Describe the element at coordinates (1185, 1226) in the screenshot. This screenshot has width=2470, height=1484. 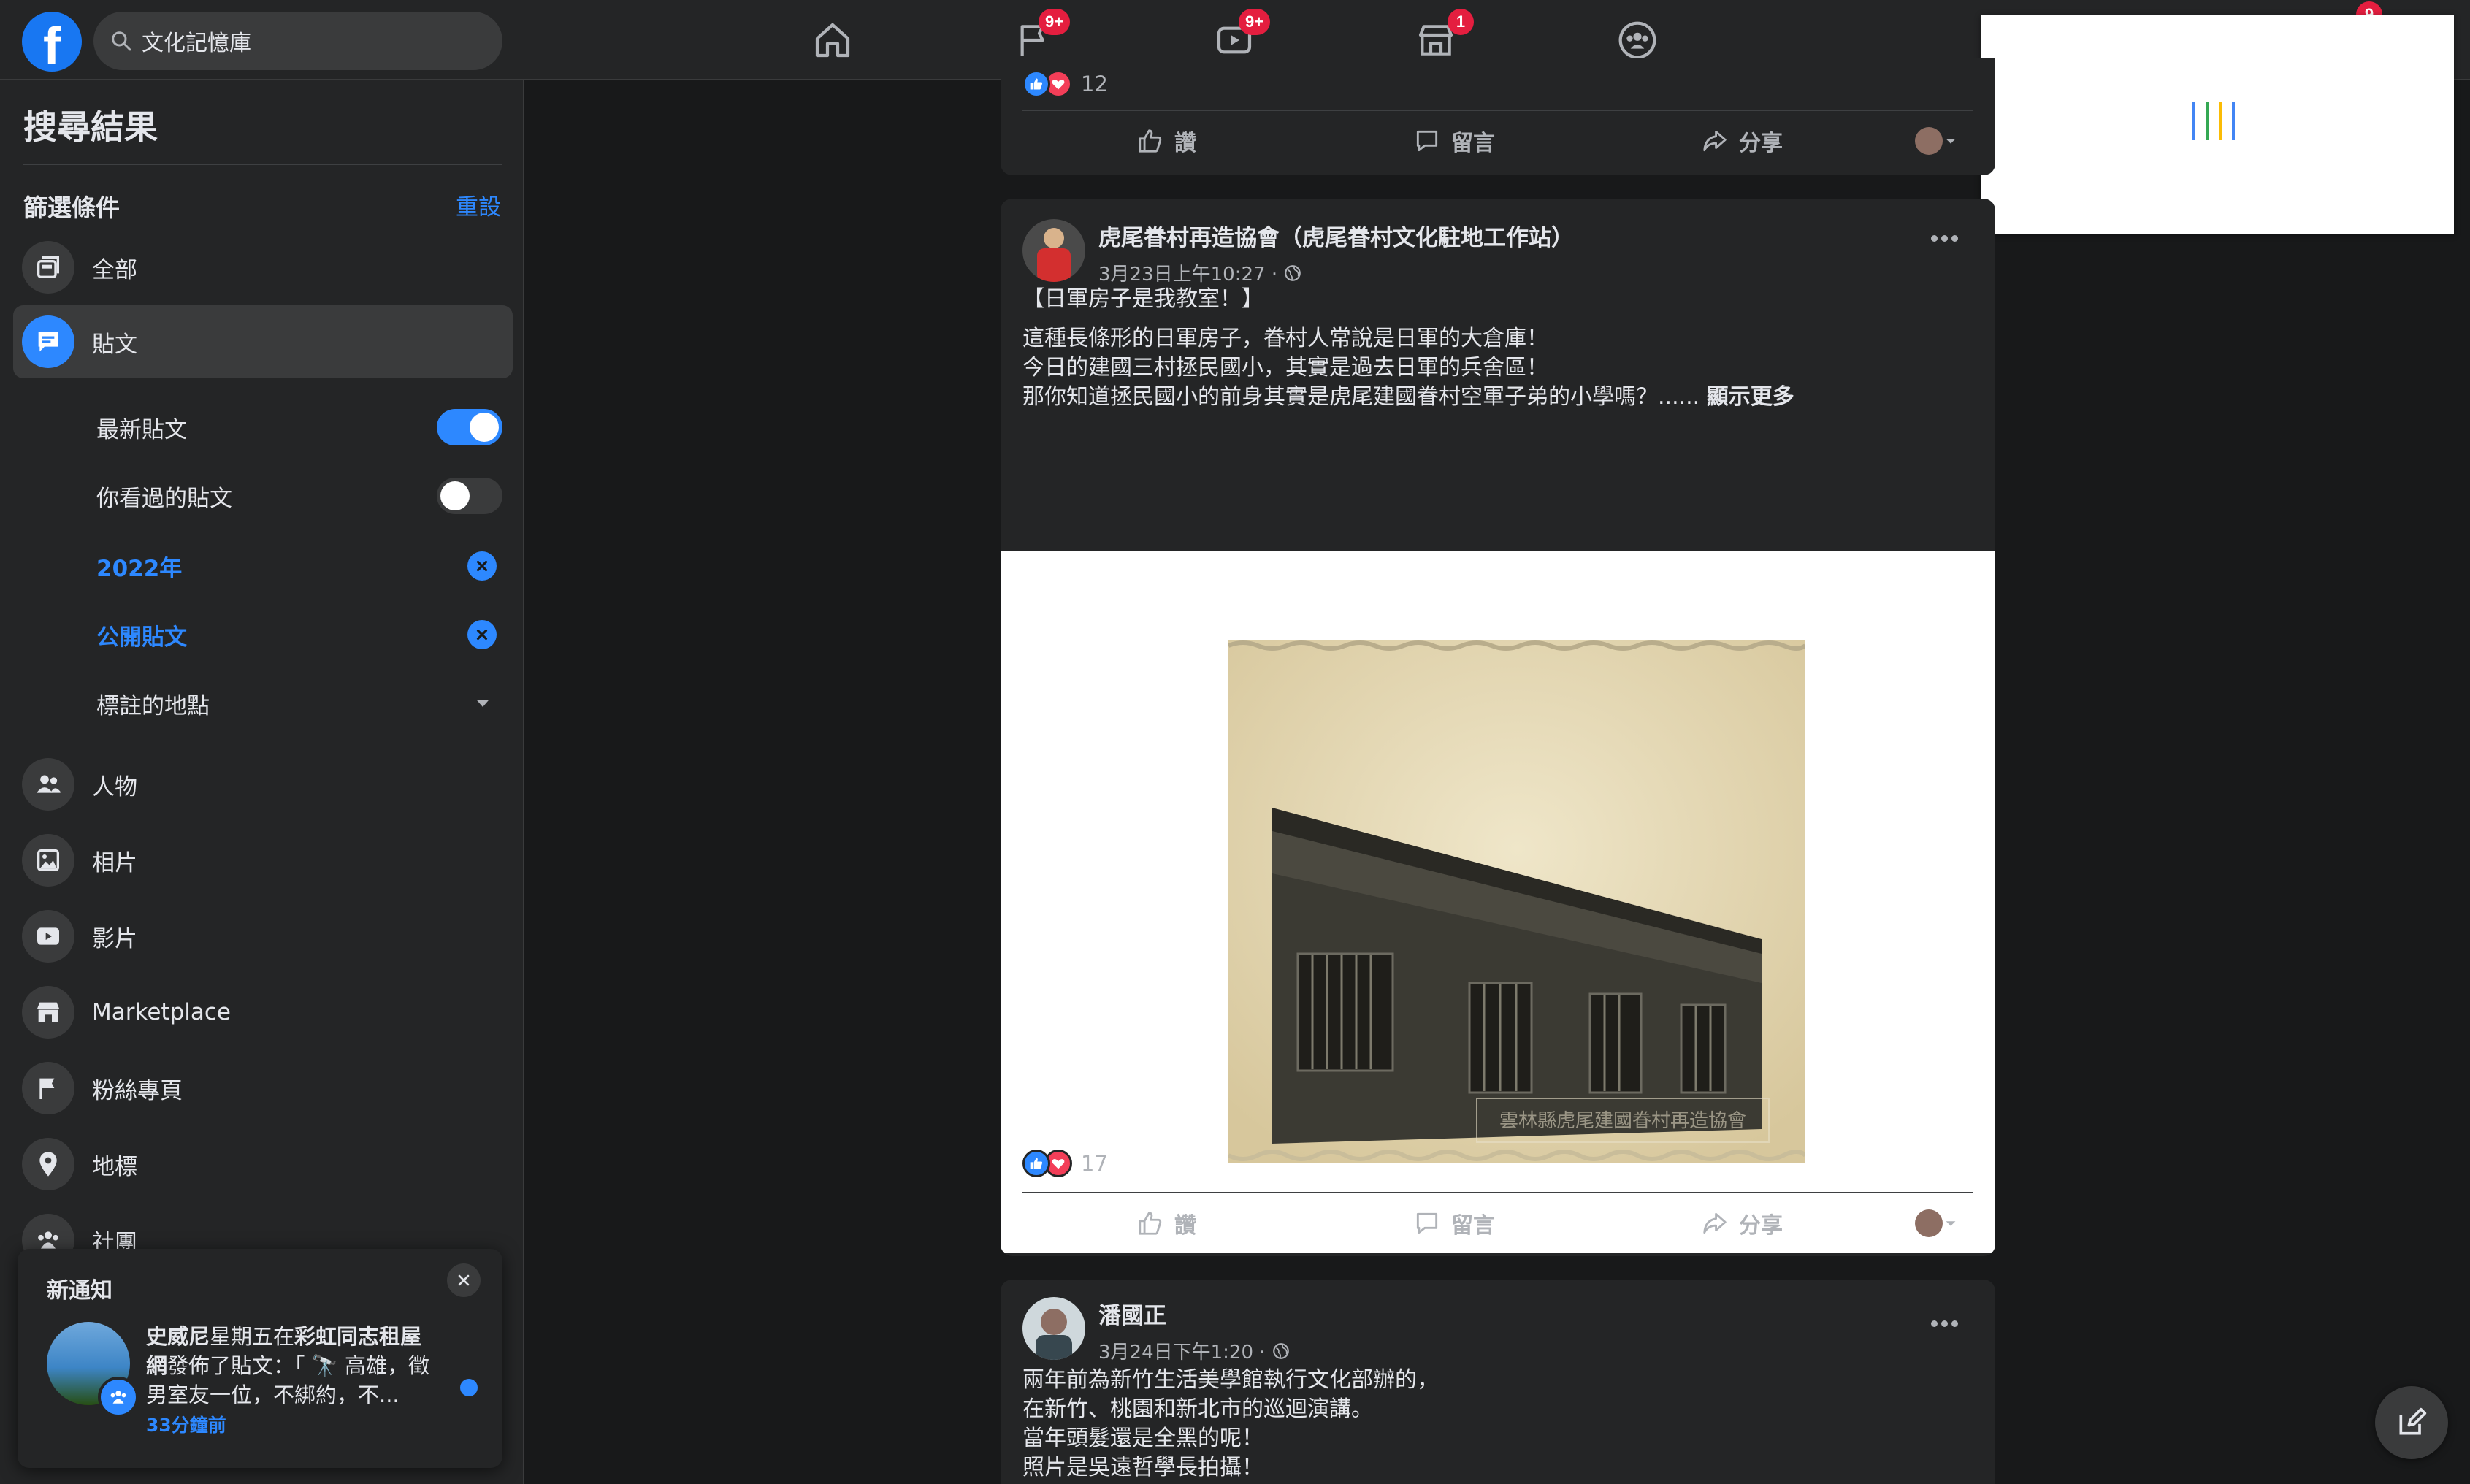
I see `like-label: 讚` at that location.